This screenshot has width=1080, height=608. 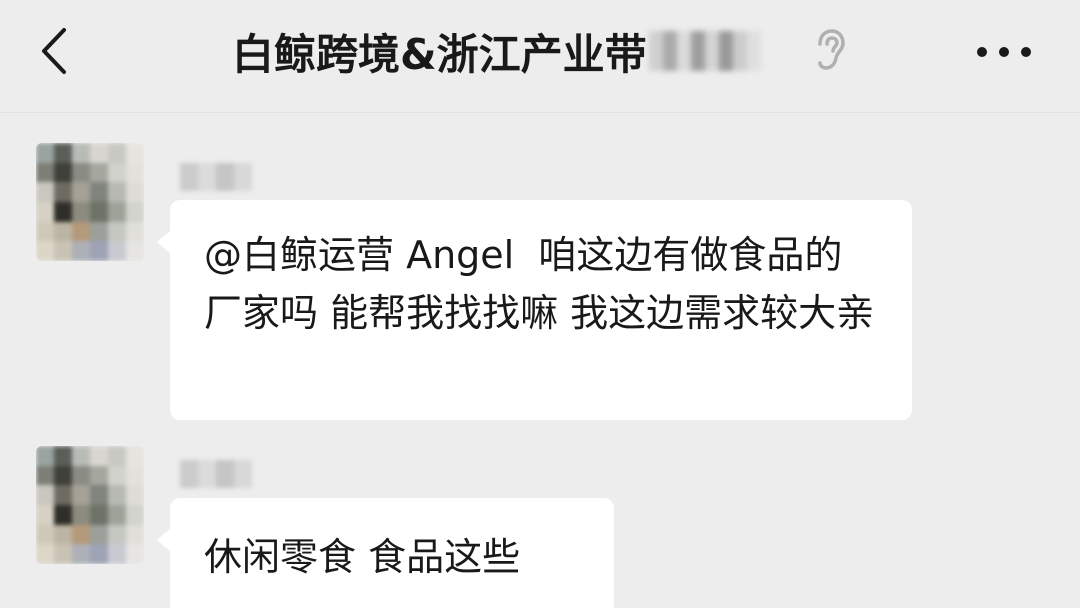 What do you see at coordinates (704, 51) in the screenshot?
I see `obscured-title-suffix` at bounding box center [704, 51].